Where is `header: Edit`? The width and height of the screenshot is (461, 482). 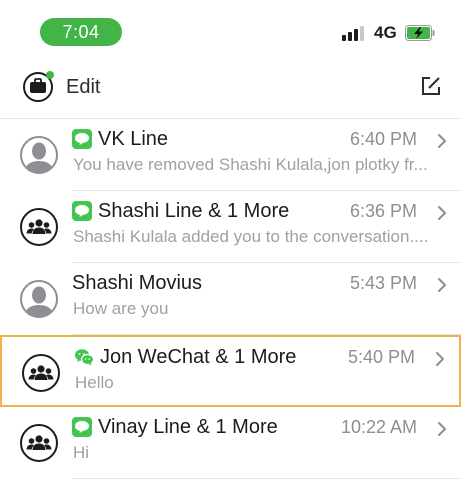
header: Edit is located at coordinates (230, 87).